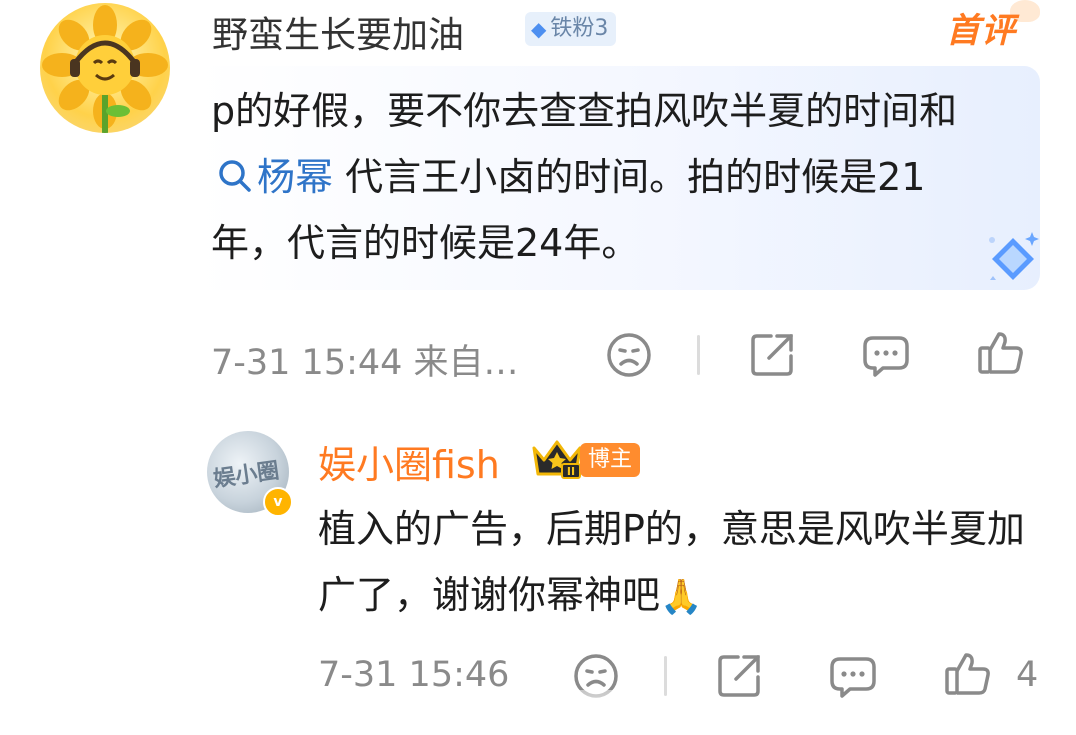 The image size is (1076, 735). What do you see at coordinates (1027, 675) in the screenshot?
I see `like-count: 4` at bounding box center [1027, 675].